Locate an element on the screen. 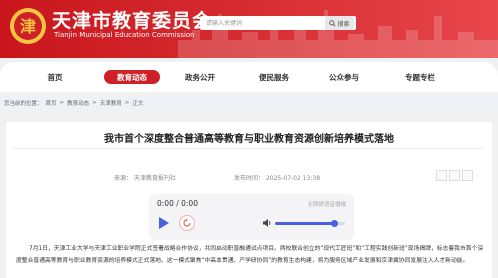 The height and width of the screenshot is (278, 498). article-date: 发布时间： 2025-07-02 13:38 is located at coordinates (277, 177).